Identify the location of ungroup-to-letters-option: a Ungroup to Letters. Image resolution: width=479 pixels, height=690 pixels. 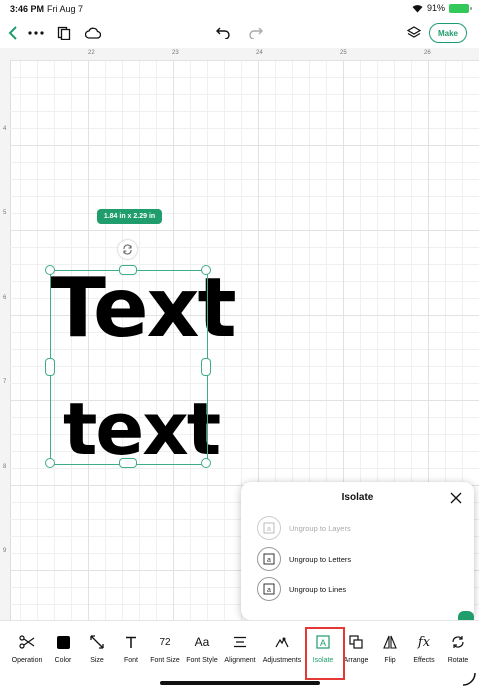
(304, 559).